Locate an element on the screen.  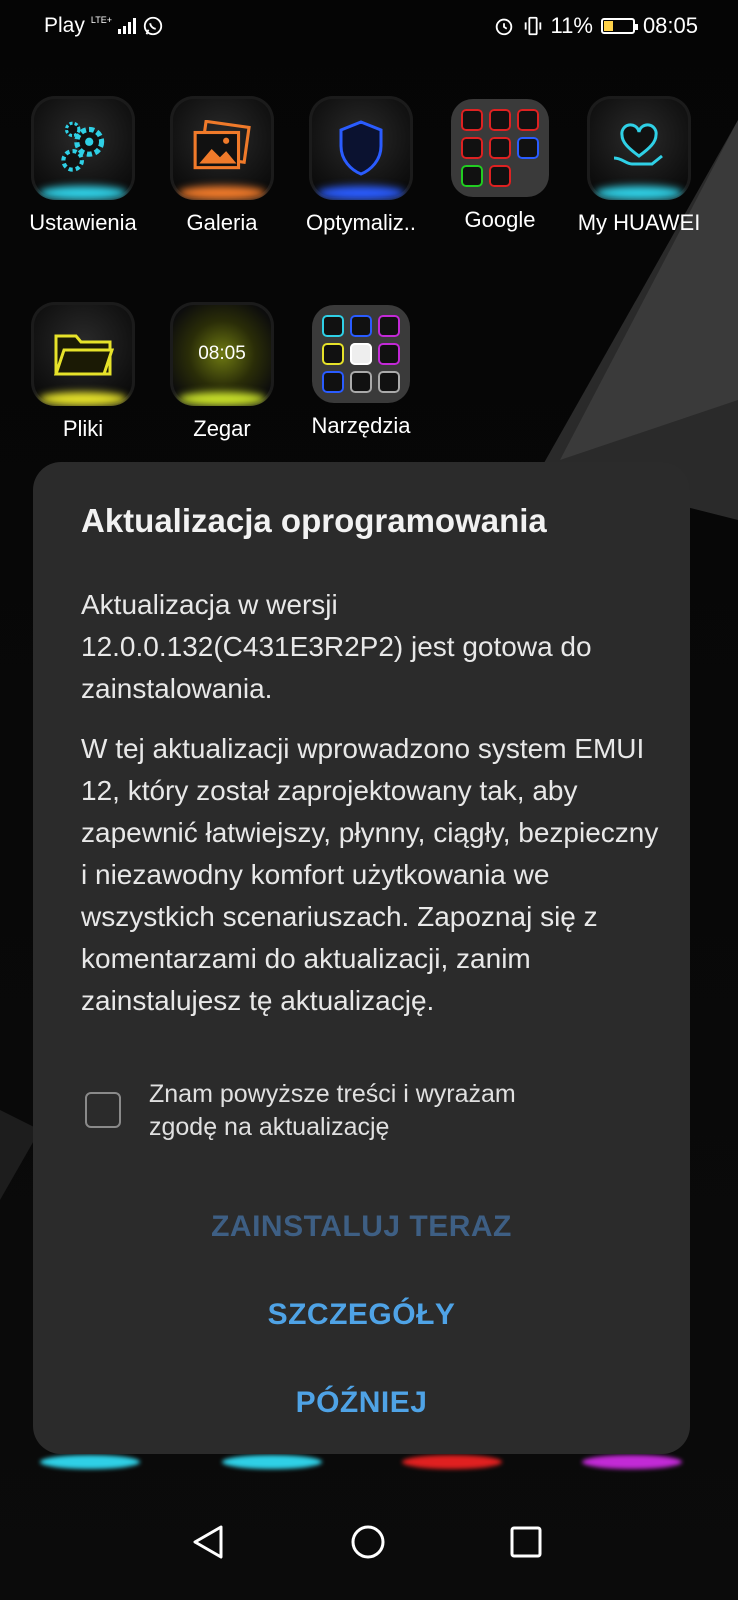
heart-hand-icon is located at coordinates (639, 148).